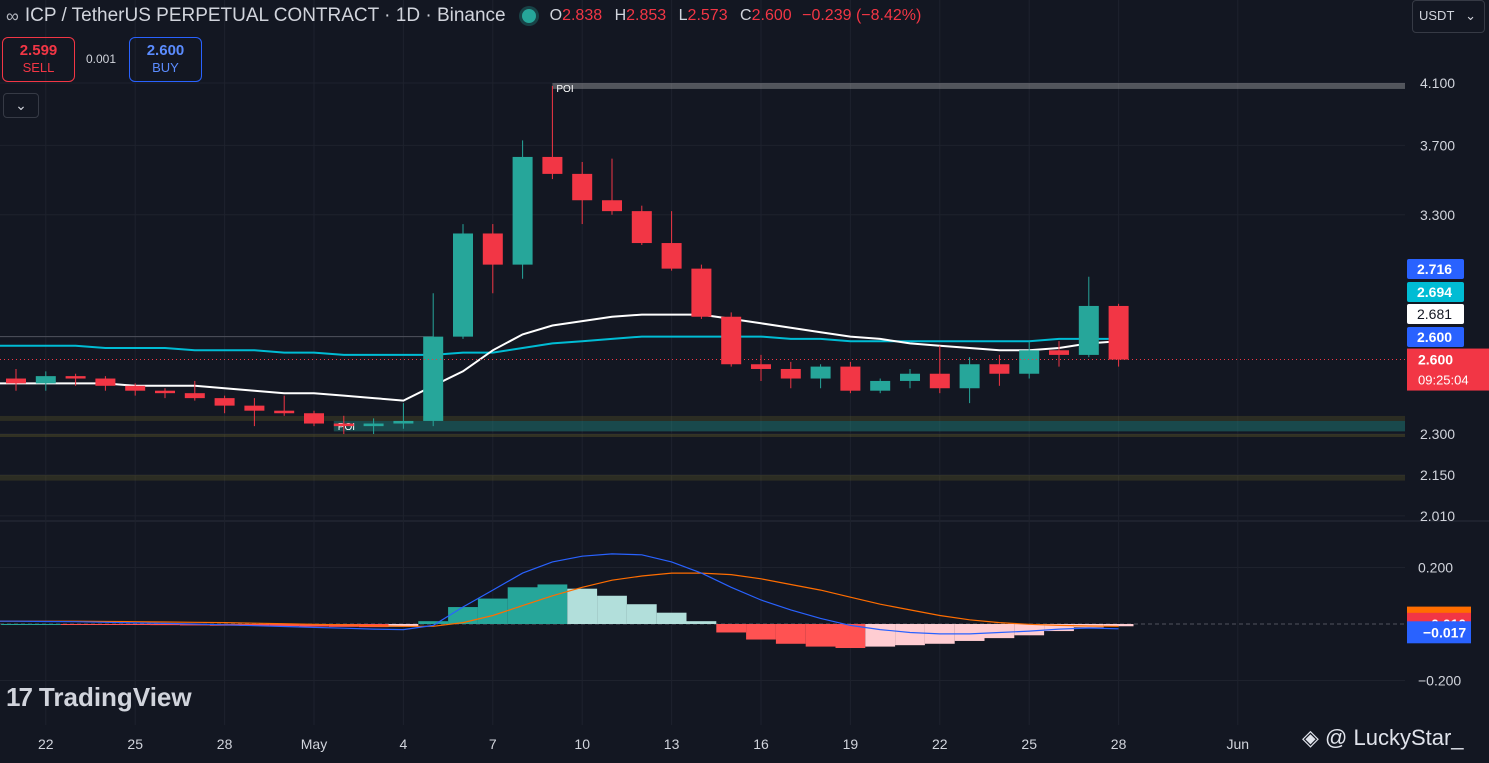  What do you see at coordinates (1435, 568) in the screenshot?
I see `macd-tick-label: 0.200` at bounding box center [1435, 568].